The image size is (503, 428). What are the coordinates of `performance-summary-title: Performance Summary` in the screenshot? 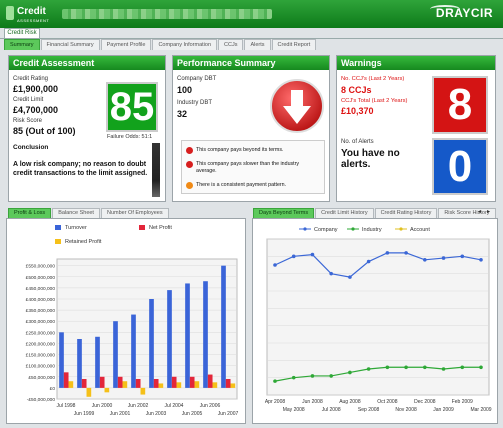 It's located at (251, 63).